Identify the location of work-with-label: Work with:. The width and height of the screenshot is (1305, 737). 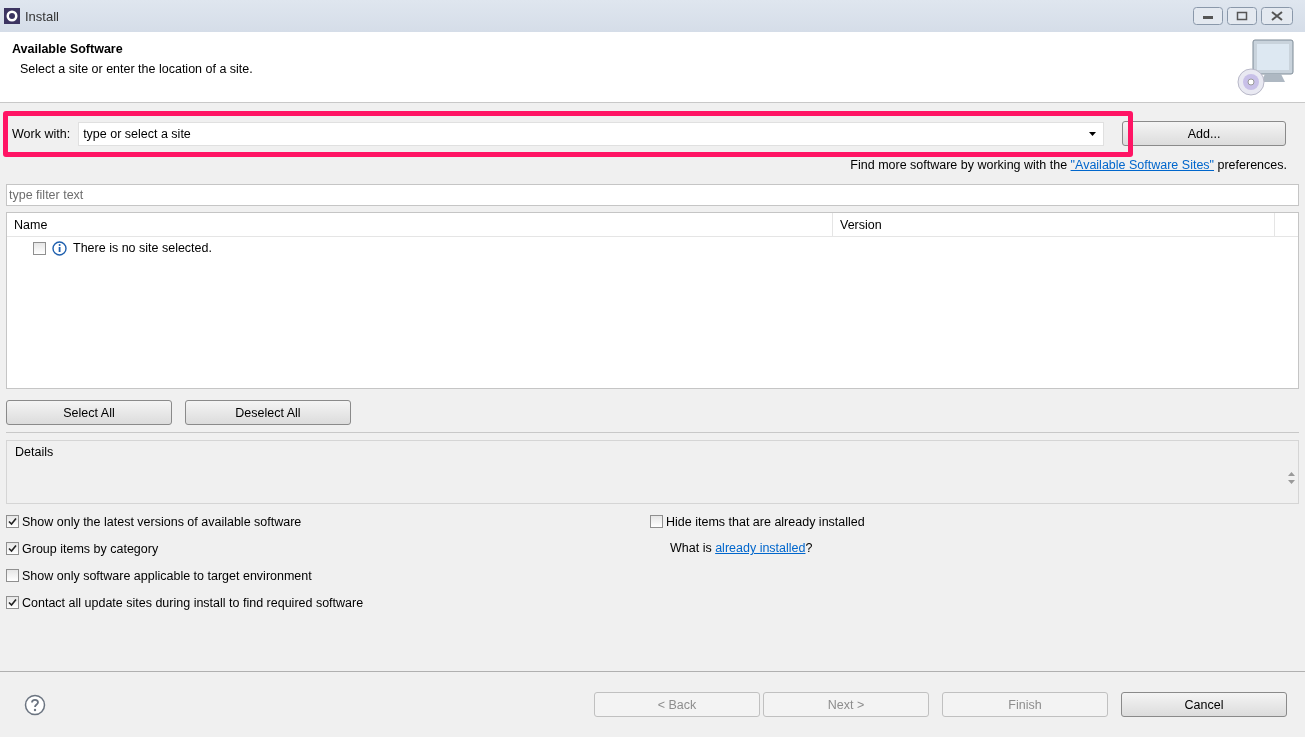
(41, 133).